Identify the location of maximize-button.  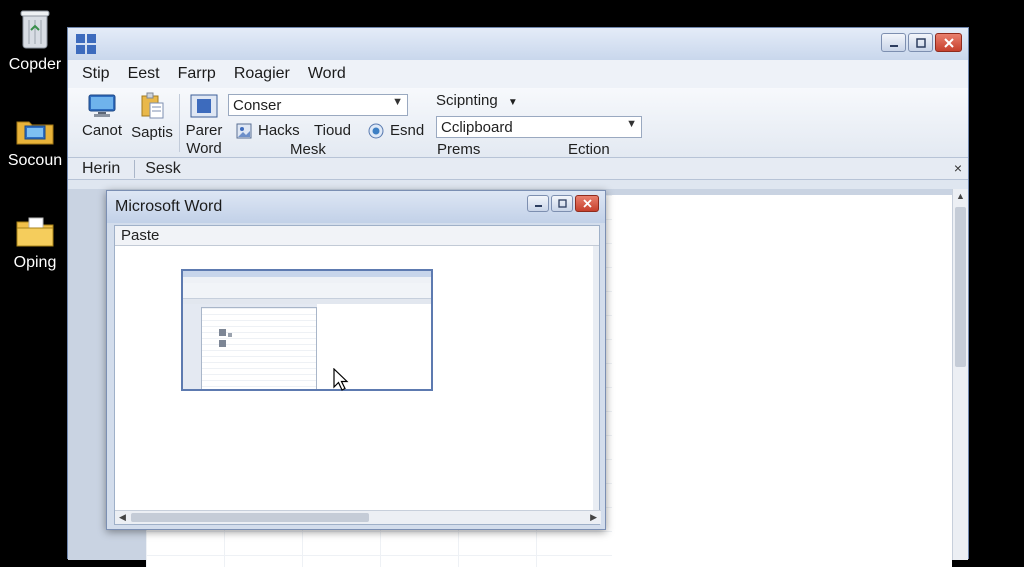
(920, 42).